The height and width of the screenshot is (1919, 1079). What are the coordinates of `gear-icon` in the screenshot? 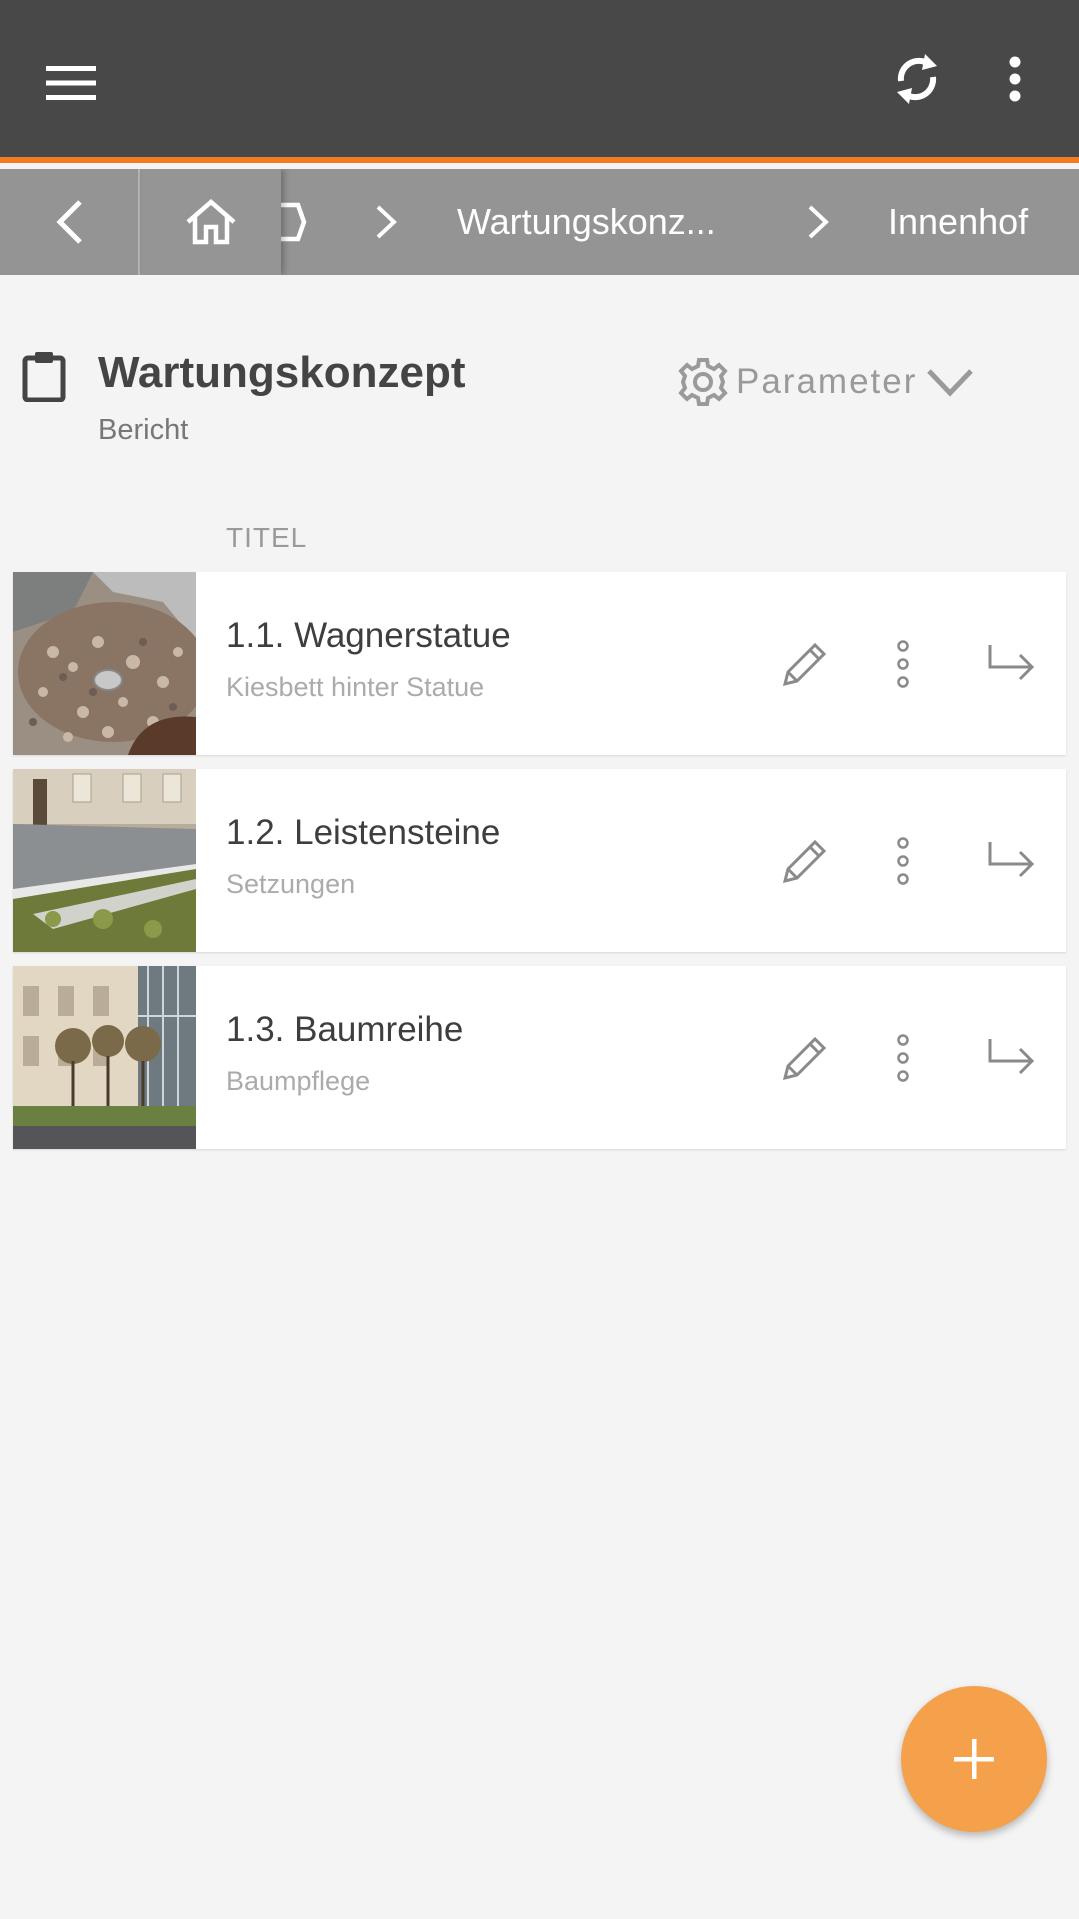 It's located at (703, 382).